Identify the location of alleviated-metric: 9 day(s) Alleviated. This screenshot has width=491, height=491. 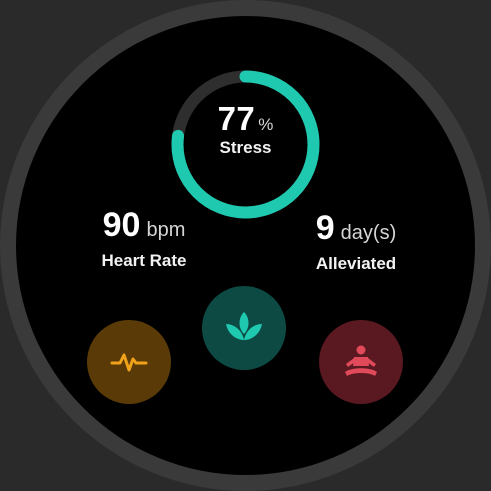
(356, 241).